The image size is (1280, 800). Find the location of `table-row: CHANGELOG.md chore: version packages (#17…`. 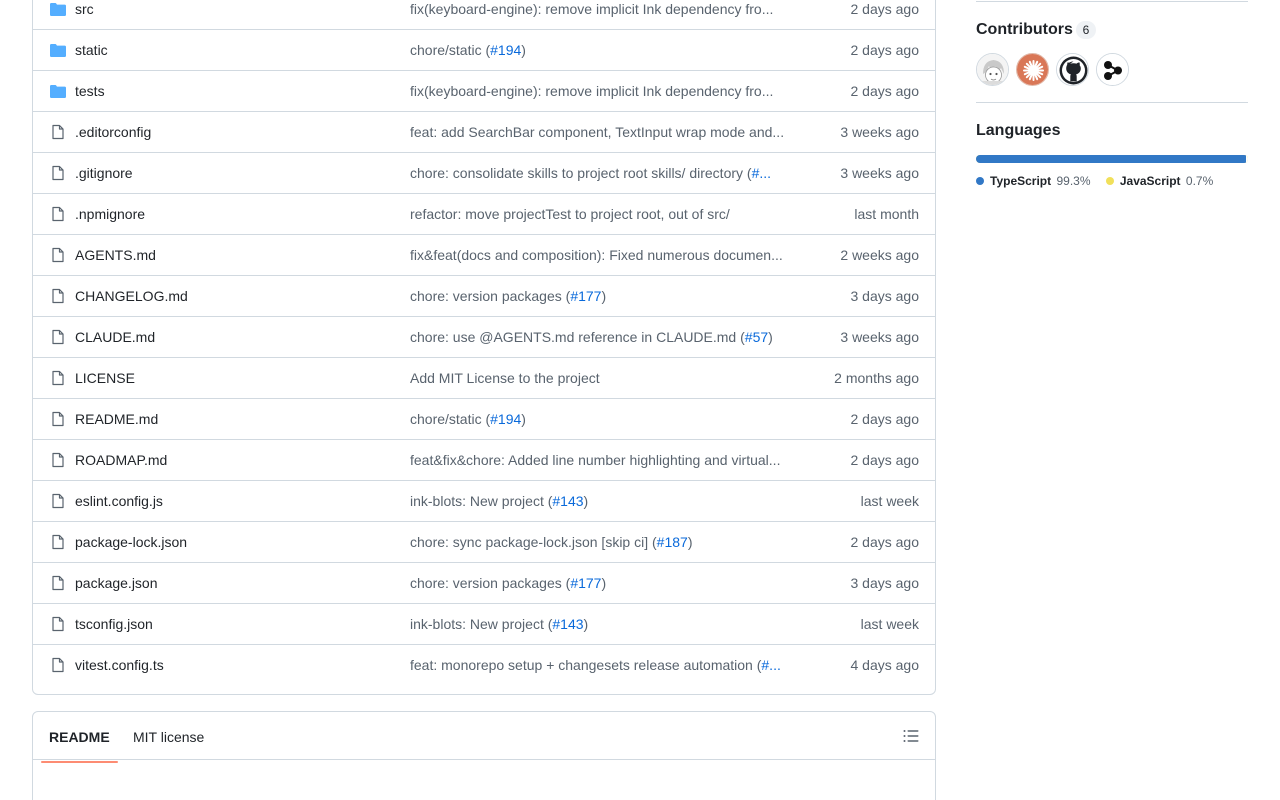

table-row: CHANGELOG.md chore: version packages (#17… is located at coordinates (484, 296).